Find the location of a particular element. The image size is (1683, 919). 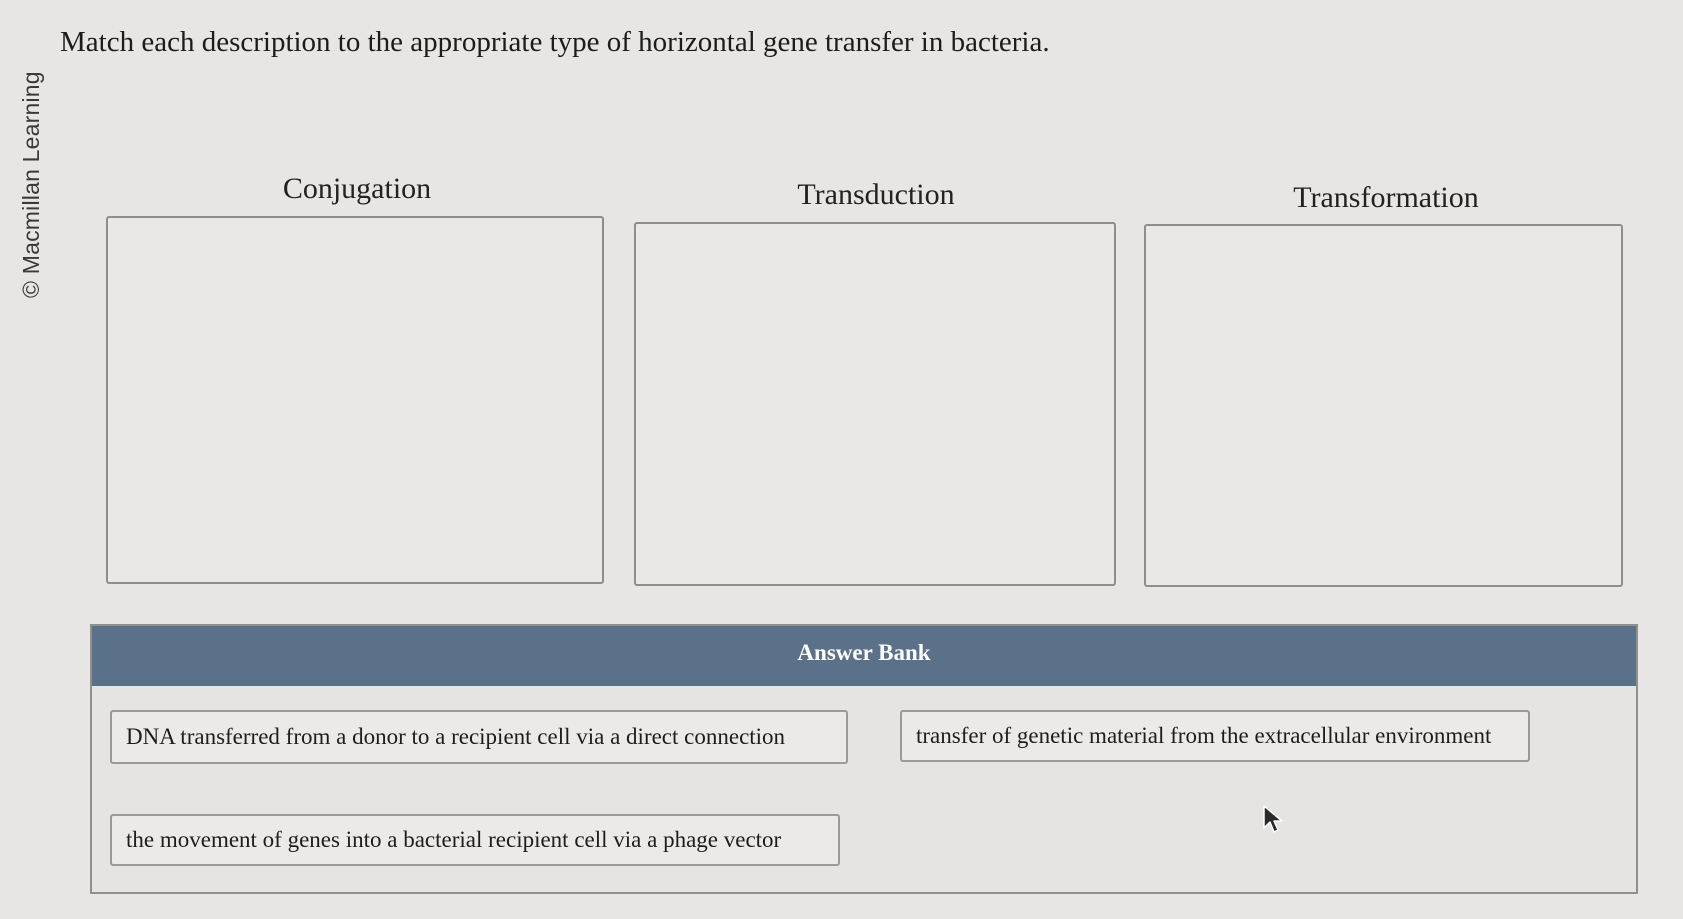

answer-bank-title: Answer Bank is located at coordinates (864, 652).